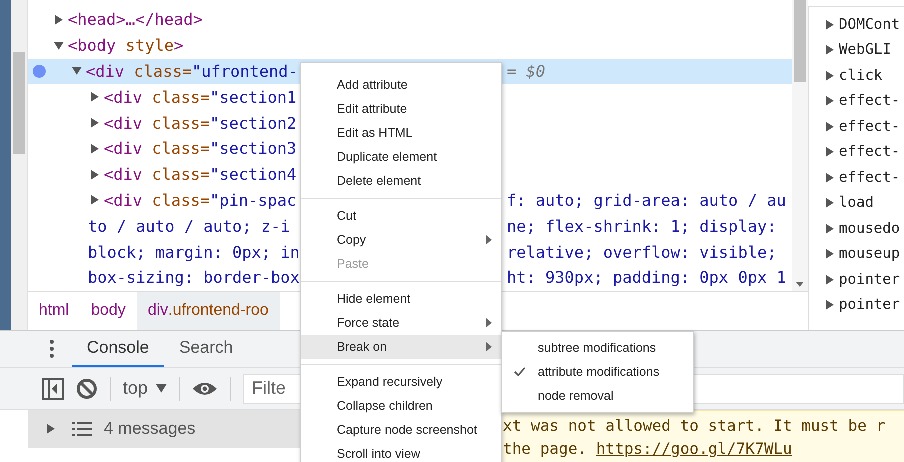 This screenshot has height=462, width=904. What do you see at coordinates (869, 228) in the screenshot?
I see `event-listener-name: mousedo` at bounding box center [869, 228].